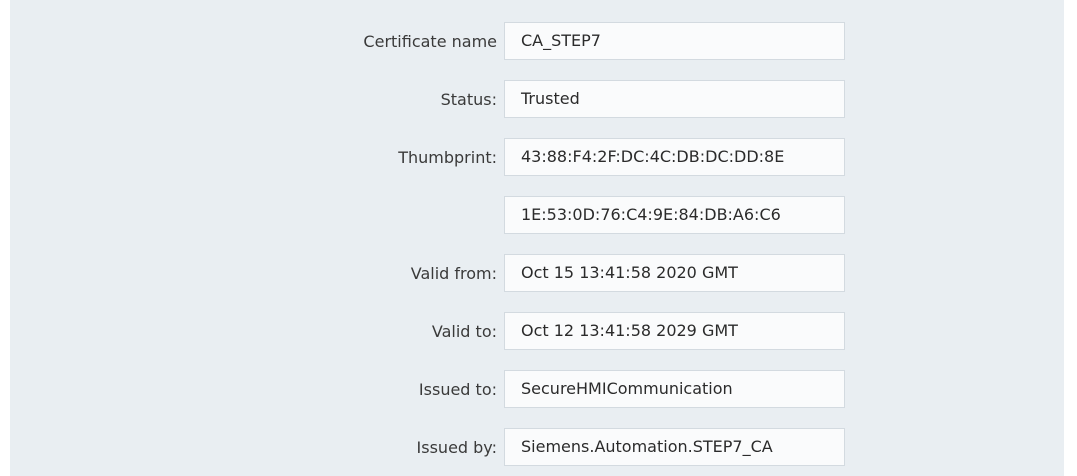  What do you see at coordinates (674, 273) in the screenshot?
I see `valid-from-field: Oct 15 13:41:58 2020 GMT` at bounding box center [674, 273].